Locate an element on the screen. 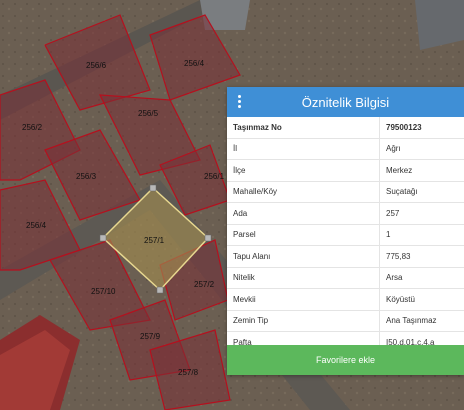 This screenshot has height=410, width=464. attribute-row: İl Ağrı is located at coordinates (345, 149).